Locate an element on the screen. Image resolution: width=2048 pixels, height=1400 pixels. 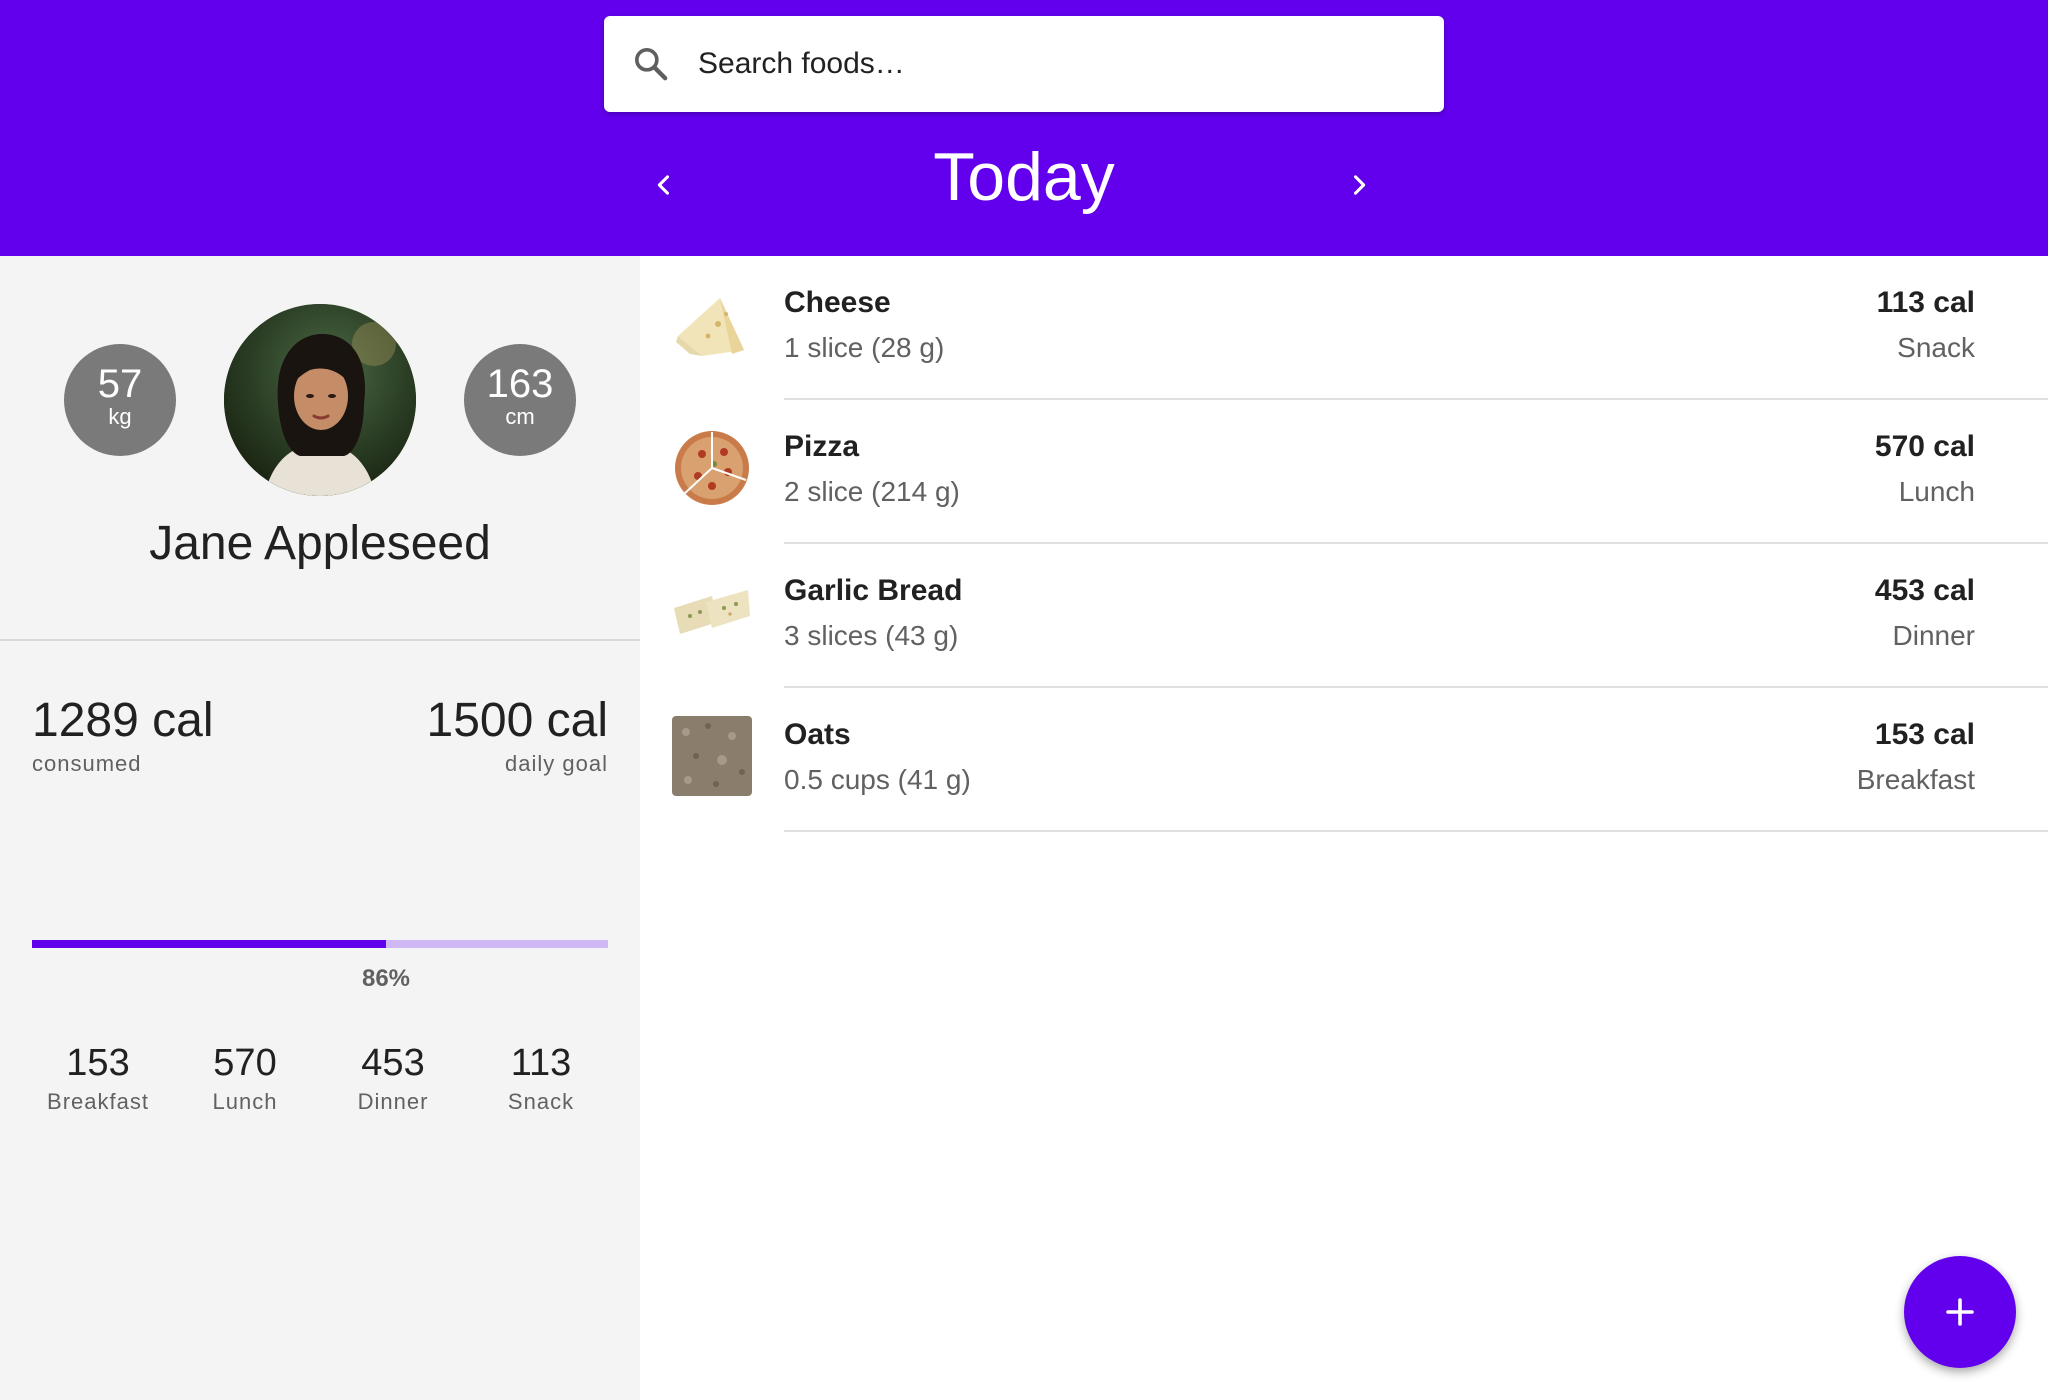
date-title: Today is located at coordinates (1024, 177).